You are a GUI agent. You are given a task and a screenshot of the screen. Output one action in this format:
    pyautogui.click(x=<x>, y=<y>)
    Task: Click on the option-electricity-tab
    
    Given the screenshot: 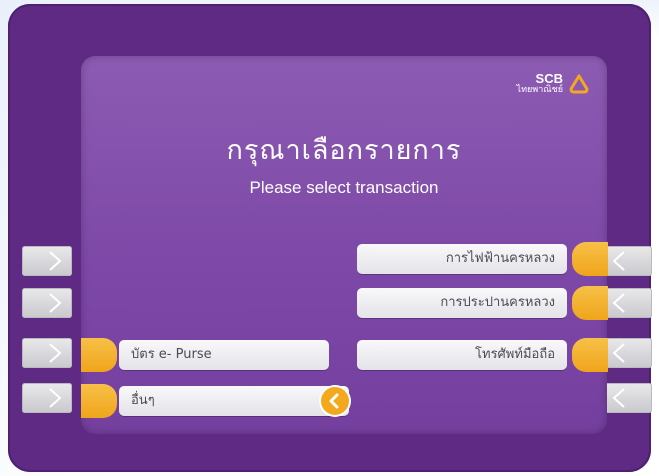 What is the action you would take?
    pyautogui.click(x=590, y=259)
    